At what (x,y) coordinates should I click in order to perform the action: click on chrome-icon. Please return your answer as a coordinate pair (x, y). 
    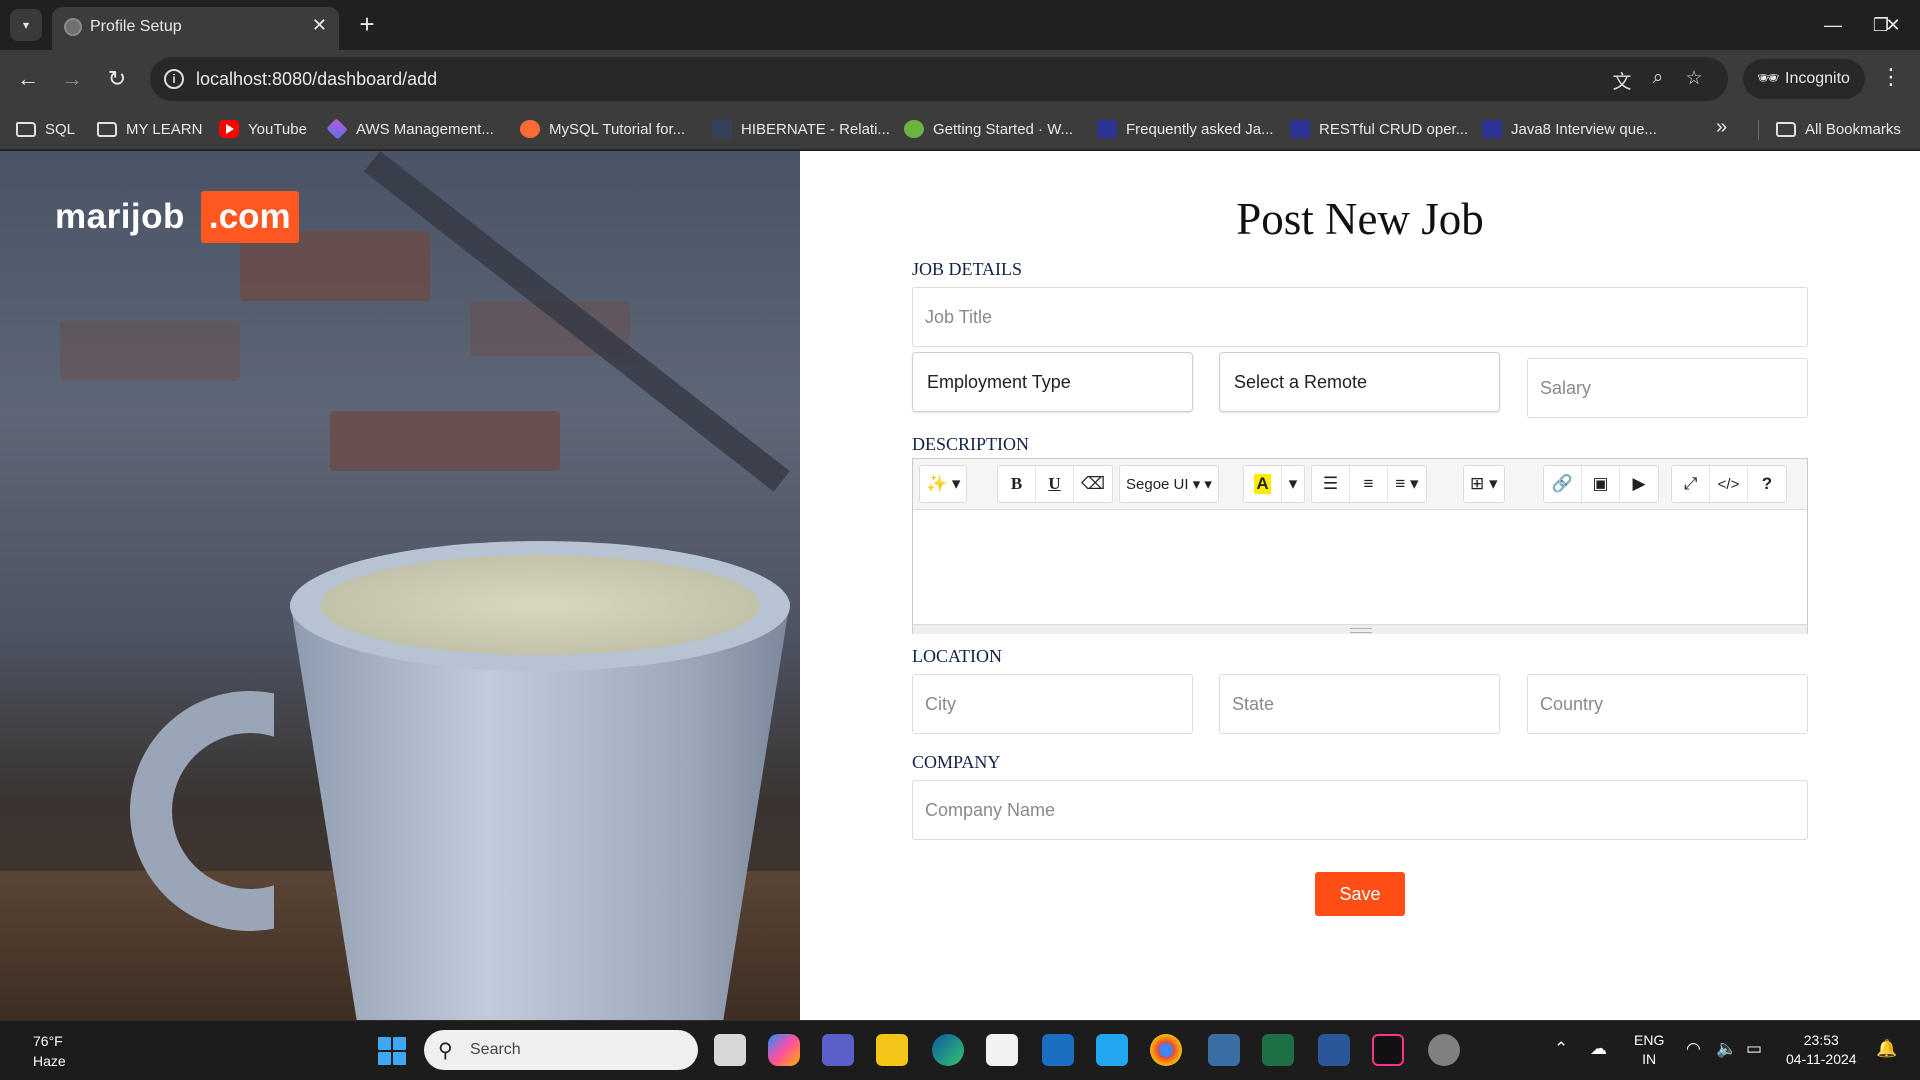
    Looking at the image, I should click on (1166, 1050).